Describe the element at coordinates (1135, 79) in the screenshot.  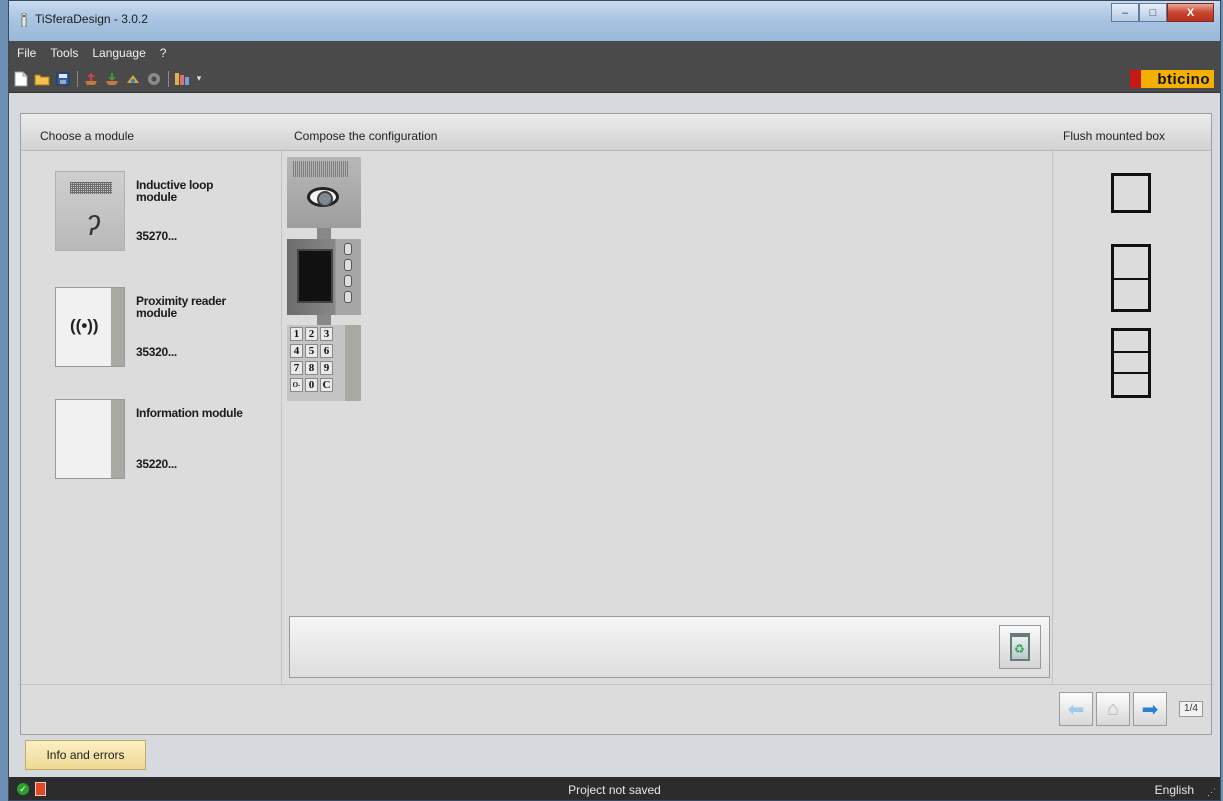
I see `brand-mark` at that location.